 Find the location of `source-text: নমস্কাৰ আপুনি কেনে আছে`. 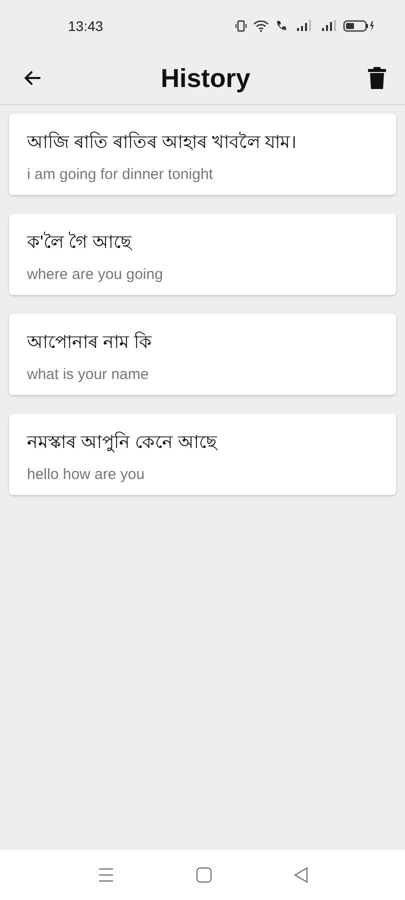

source-text: নমস্কাৰ আপুনি কেনে আছে is located at coordinates (122, 442).